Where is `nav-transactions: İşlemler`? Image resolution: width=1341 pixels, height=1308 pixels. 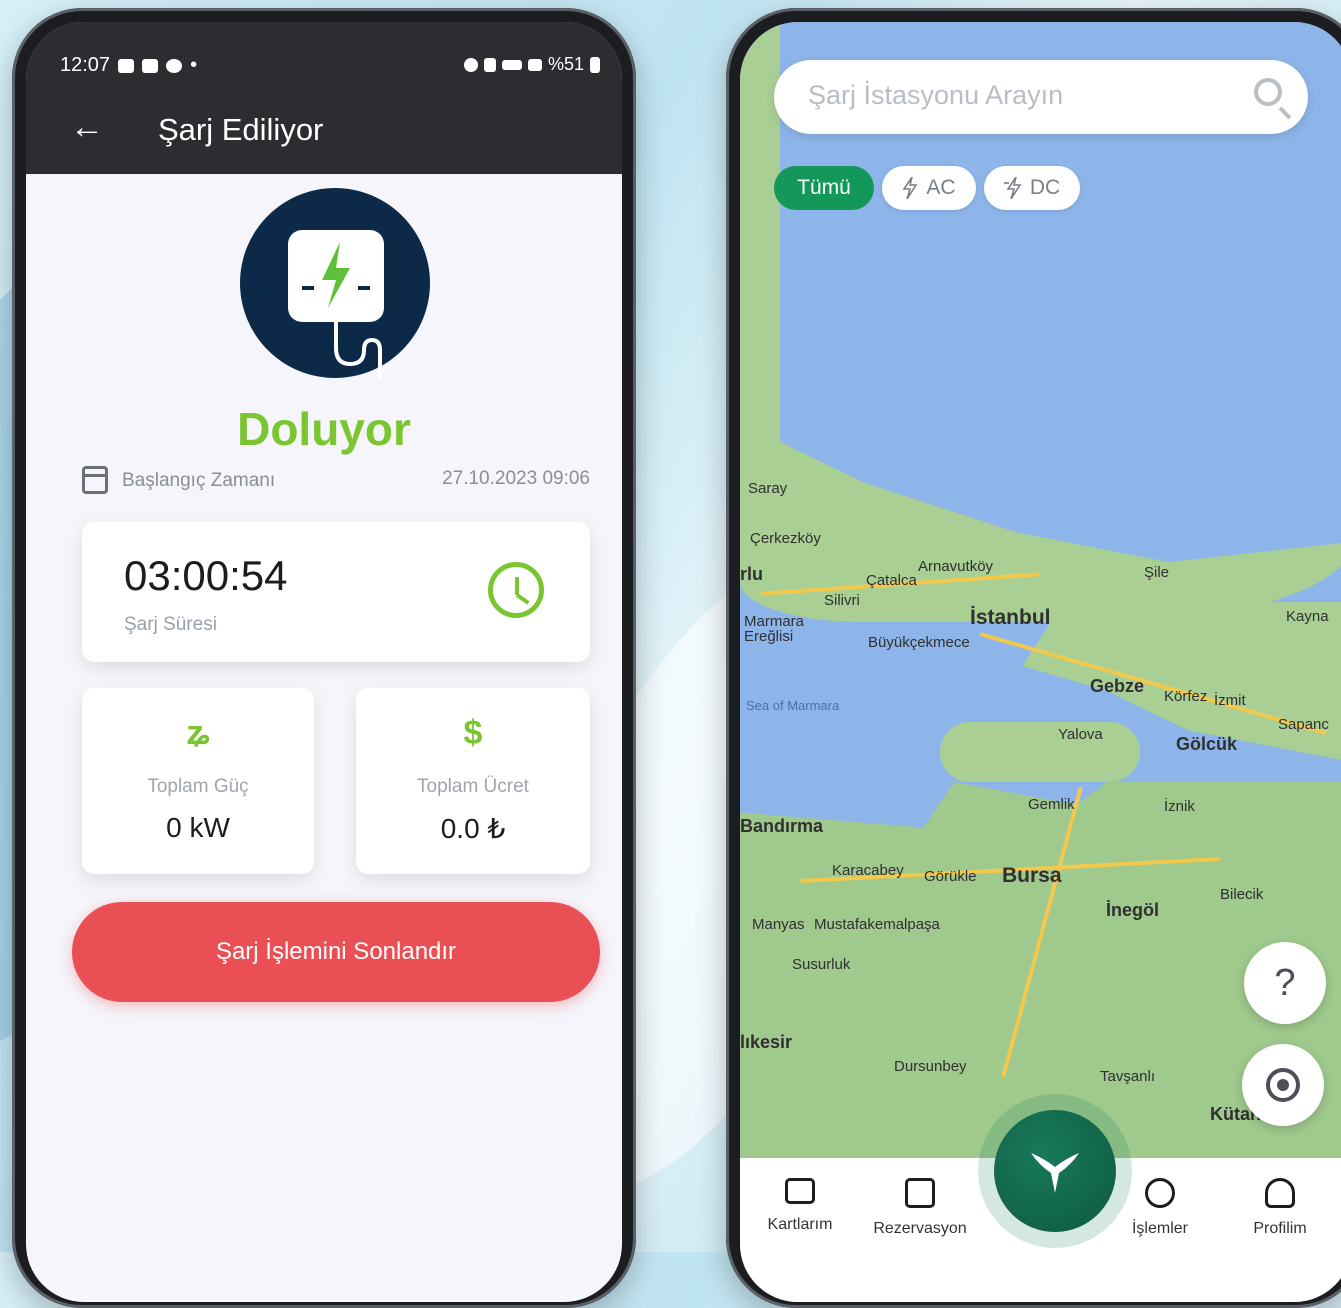 nav-transactions: İşlemler is located at coordinates (1160, 1208).